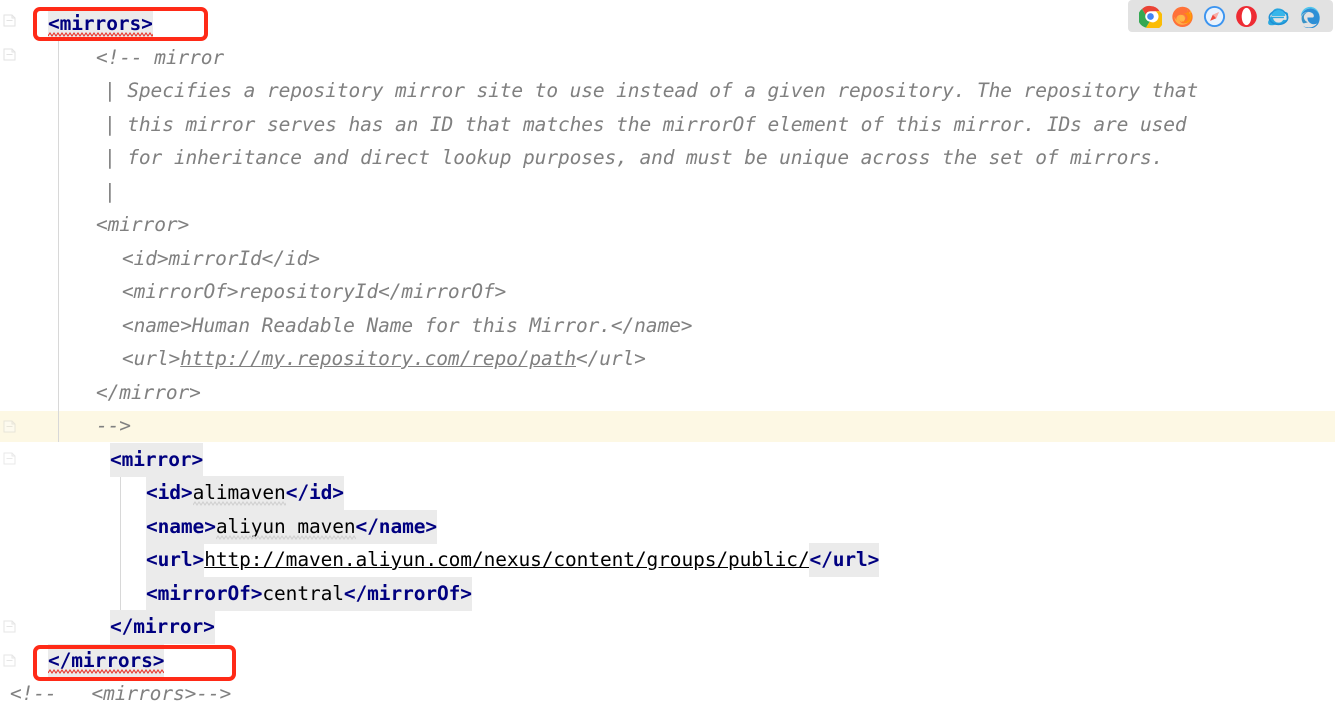 The height and width of the screenshot is (711, 1335). I want to click on code-line: <id>alimaven</id>, so click(667, 493).